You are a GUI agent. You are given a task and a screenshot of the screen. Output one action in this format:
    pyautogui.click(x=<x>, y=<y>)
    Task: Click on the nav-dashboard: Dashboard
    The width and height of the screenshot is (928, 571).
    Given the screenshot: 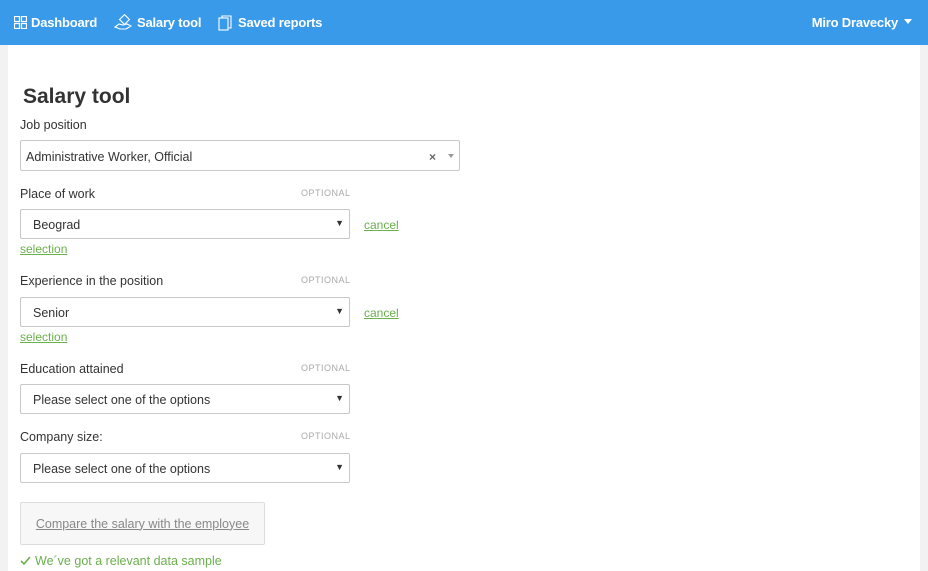 What is the action you would take?
    pyautogui.click(x=55, y=22)
    